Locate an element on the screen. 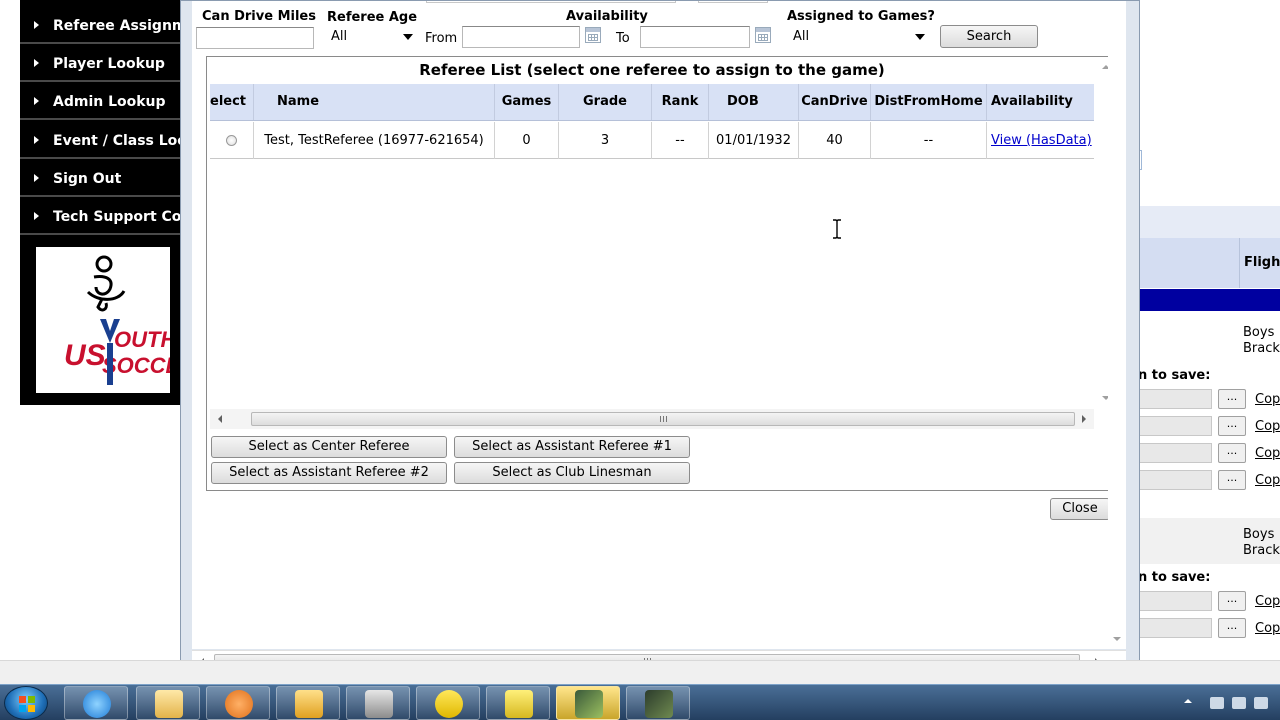 Image resolution: width=1280 pixels, height=720 pixels. select-cell is located at coordinates (232, 140).